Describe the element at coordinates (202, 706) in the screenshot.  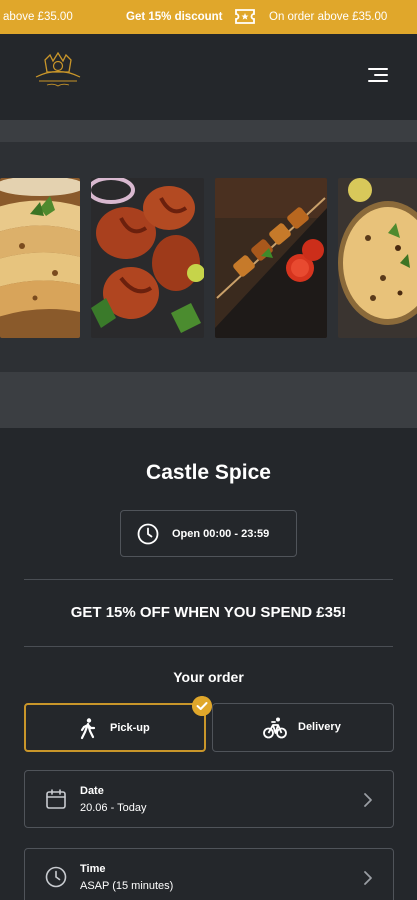
I see `selected-check-icon` at that location.